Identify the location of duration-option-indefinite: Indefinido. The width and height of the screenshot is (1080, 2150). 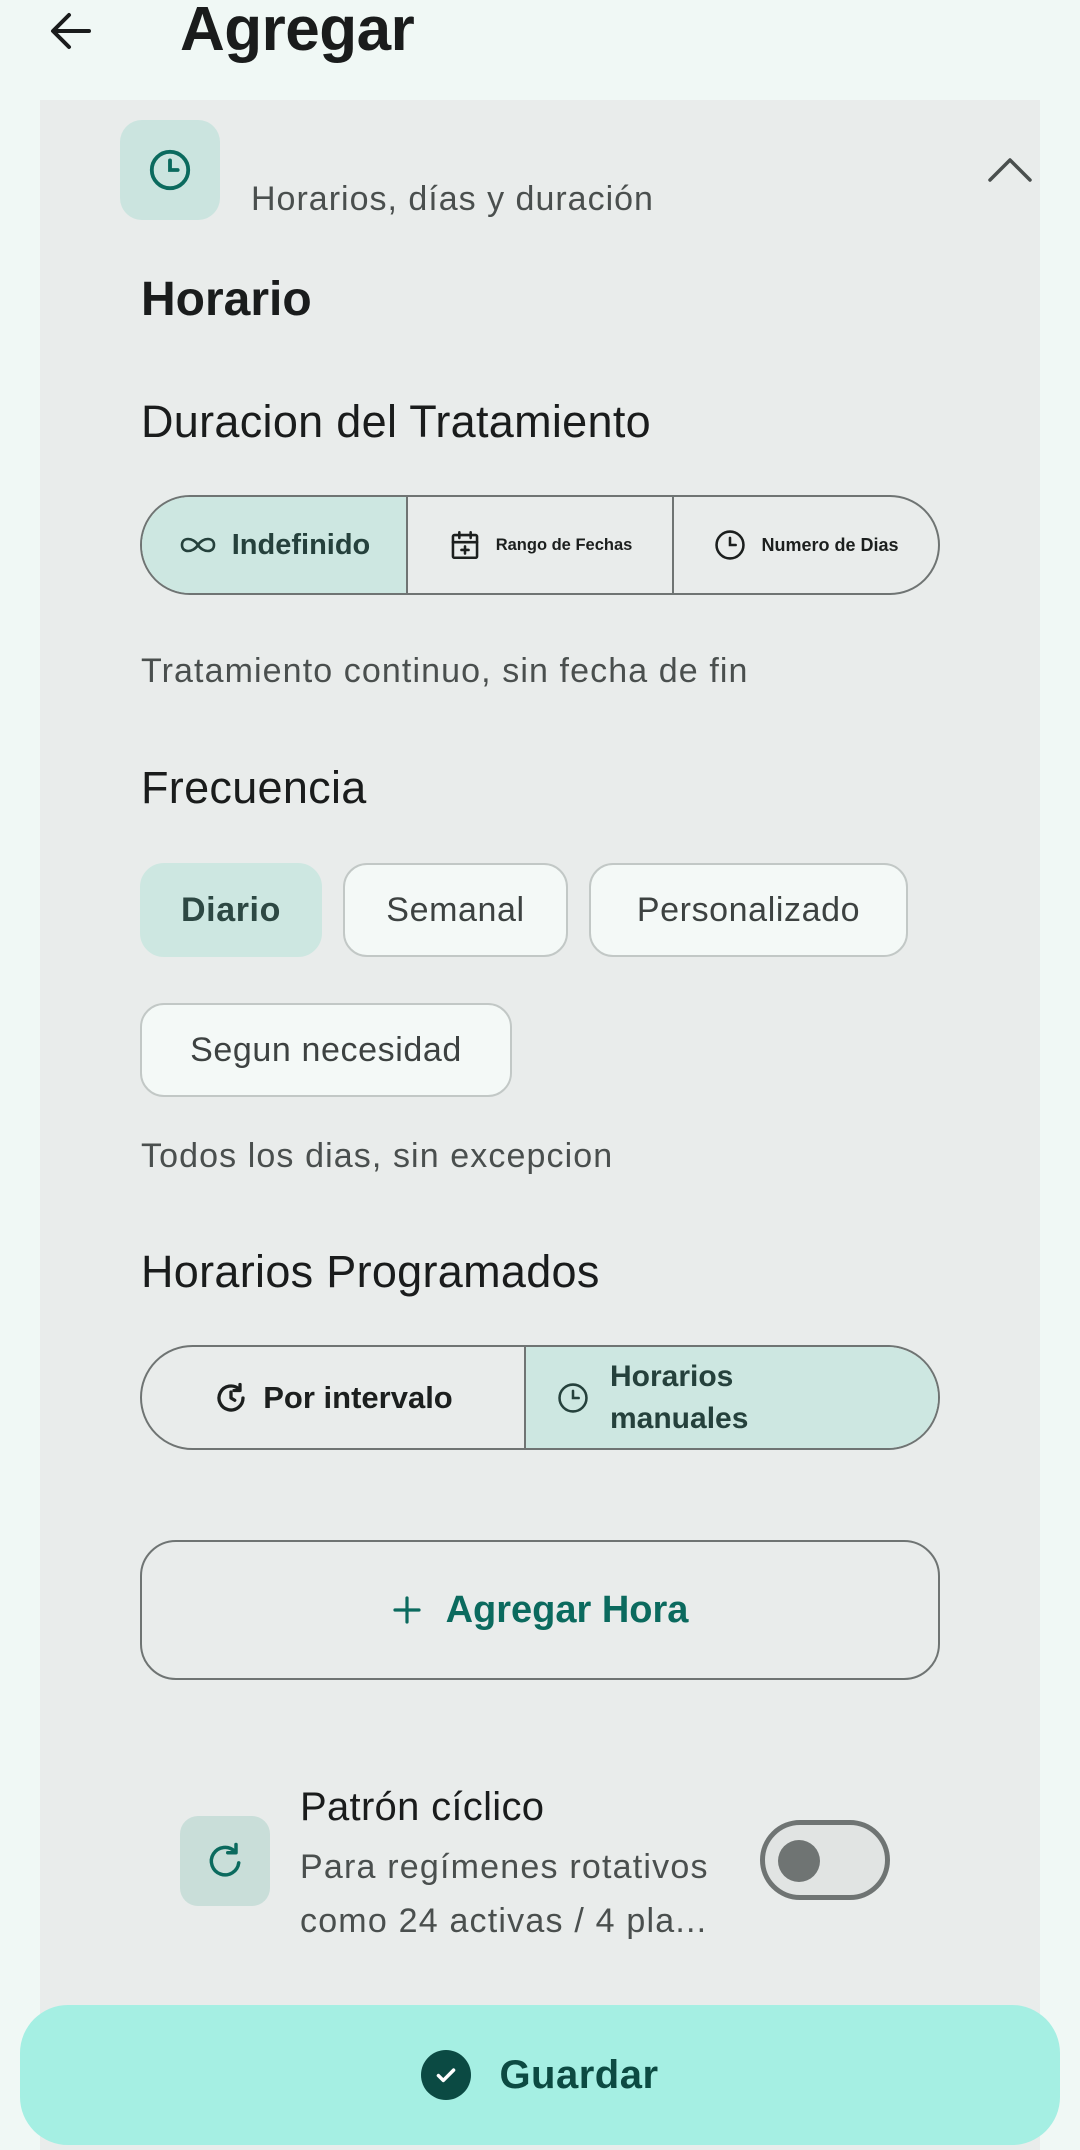
(274, 545).